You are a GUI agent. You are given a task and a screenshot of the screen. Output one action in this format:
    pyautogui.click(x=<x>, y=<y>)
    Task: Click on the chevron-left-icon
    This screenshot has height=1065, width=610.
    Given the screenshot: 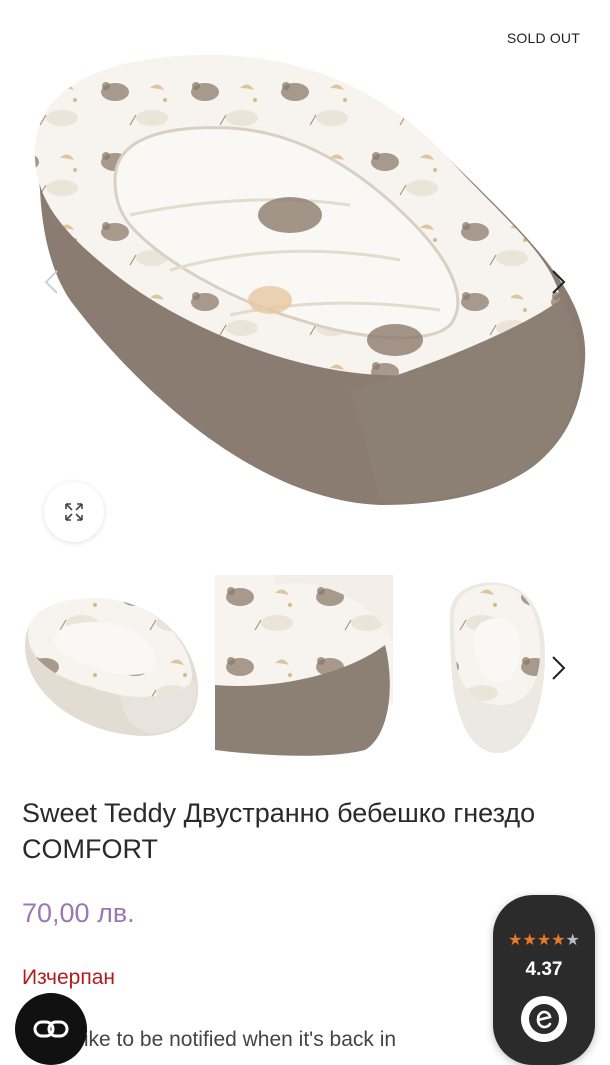 What is the action you would take?
    pyautogui.click(x=51, y=282)
    